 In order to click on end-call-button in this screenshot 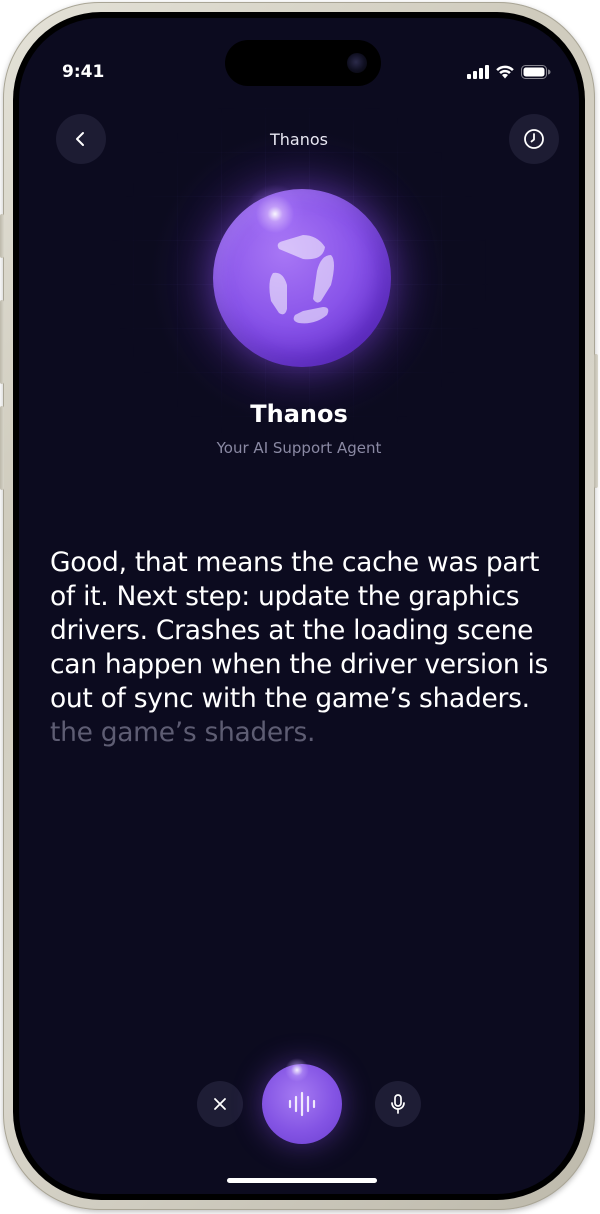, I will do `click(220, 1104)`.